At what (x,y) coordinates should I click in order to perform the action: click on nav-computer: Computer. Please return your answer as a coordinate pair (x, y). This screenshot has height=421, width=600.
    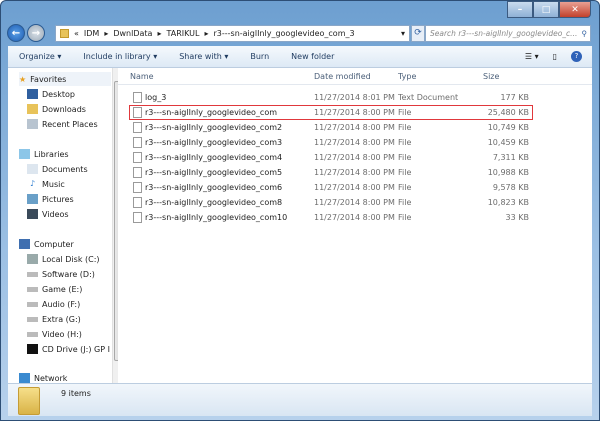
    Looking at the image, I should click on (46, 244).